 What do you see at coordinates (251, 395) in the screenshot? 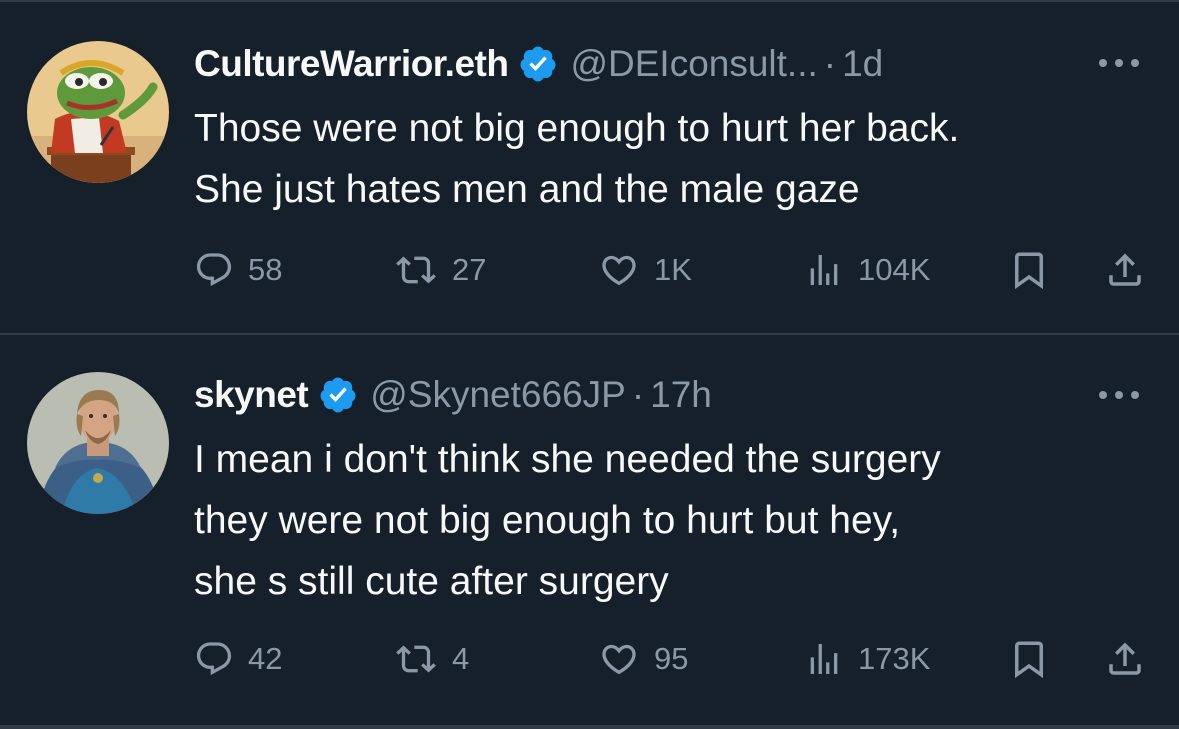
I see `display-name: skynet` at bounding box center [251, 395].